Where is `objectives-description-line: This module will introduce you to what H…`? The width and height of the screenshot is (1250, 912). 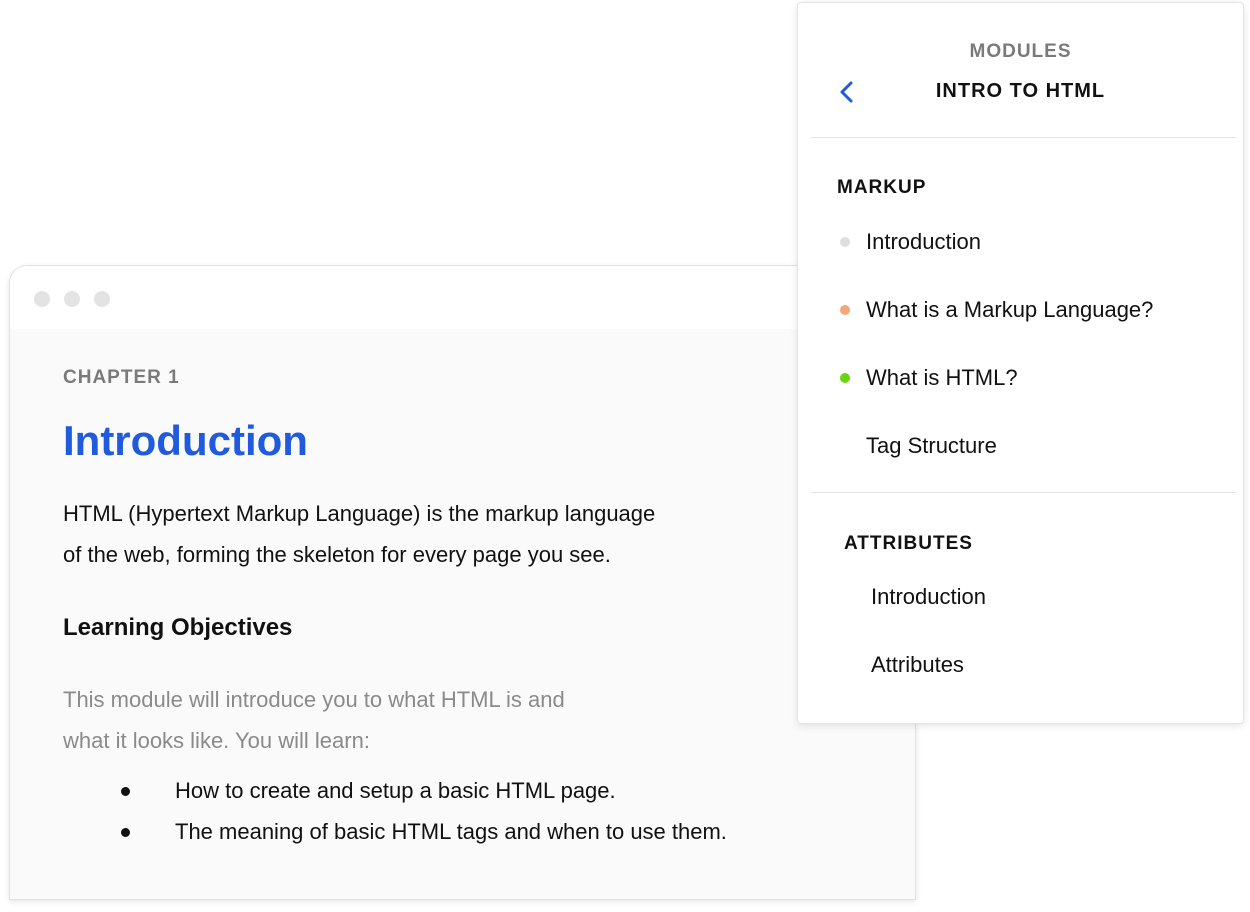 objectives-description-line: This module will introduce you to what H… is located at coordinates (314, 699).